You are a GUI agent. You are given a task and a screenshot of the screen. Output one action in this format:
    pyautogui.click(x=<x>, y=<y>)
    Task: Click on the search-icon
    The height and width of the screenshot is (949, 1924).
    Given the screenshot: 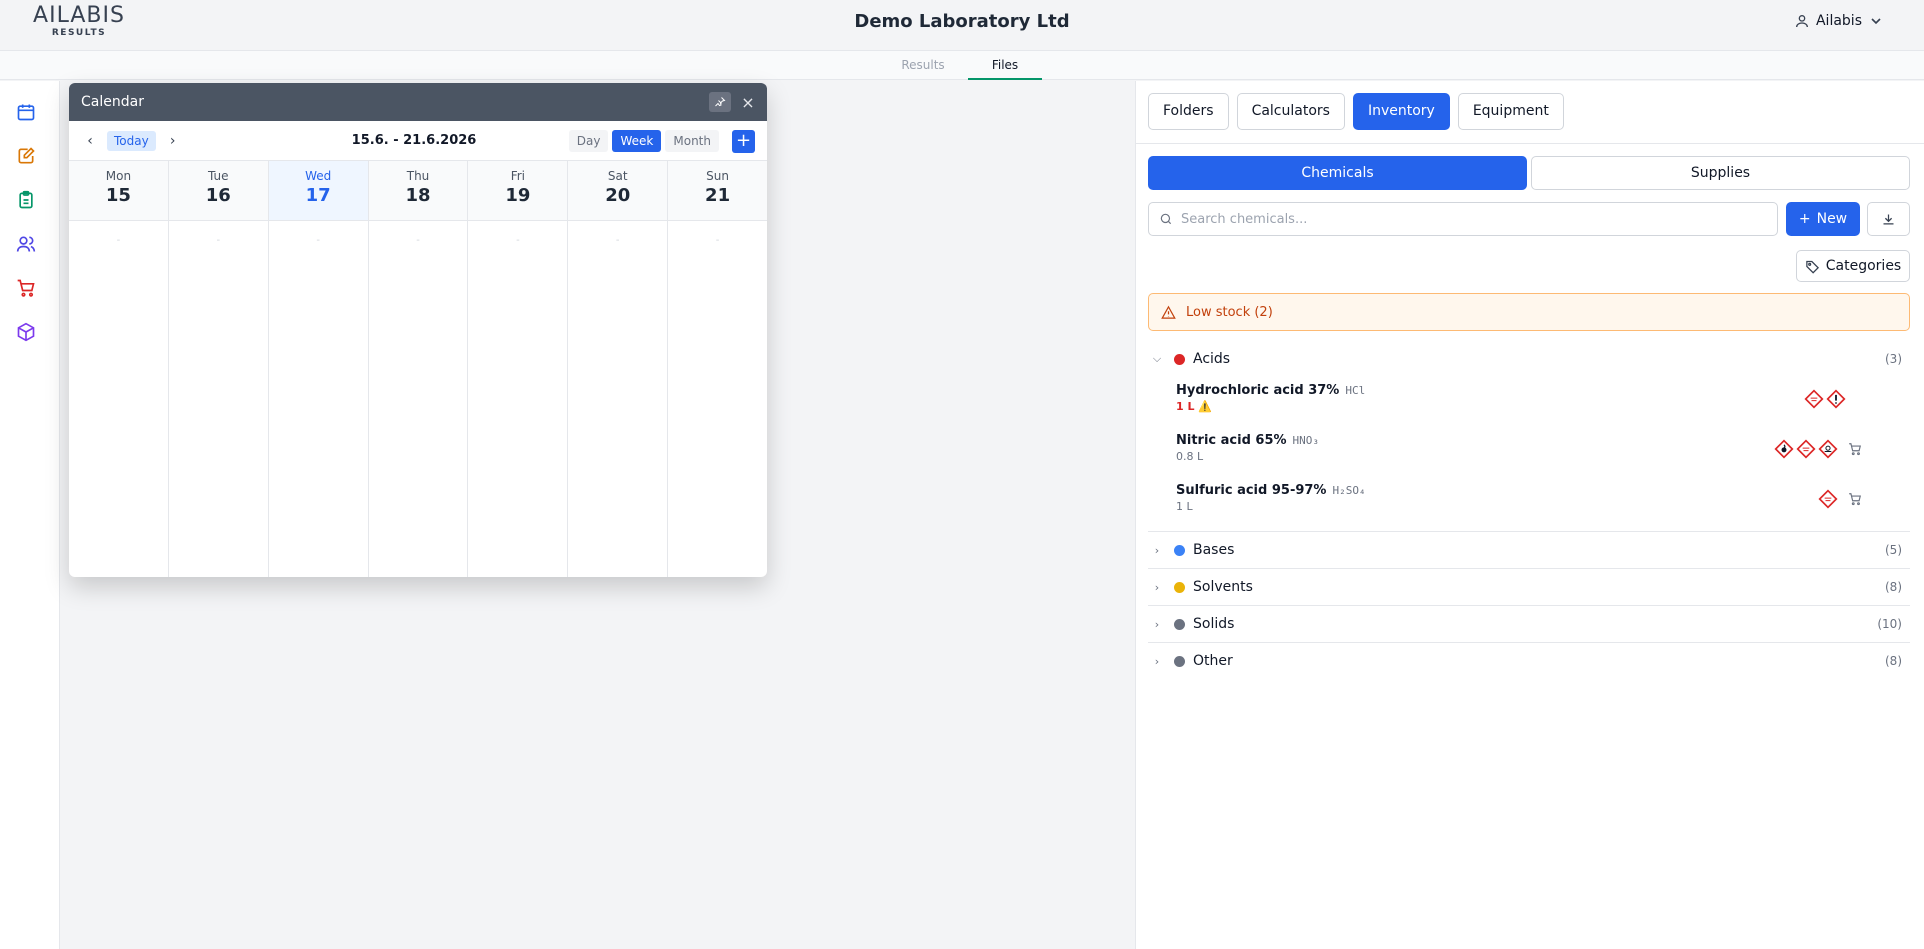 What is the action you would take?
    pyautogui.click(x=1166, y=219)
    